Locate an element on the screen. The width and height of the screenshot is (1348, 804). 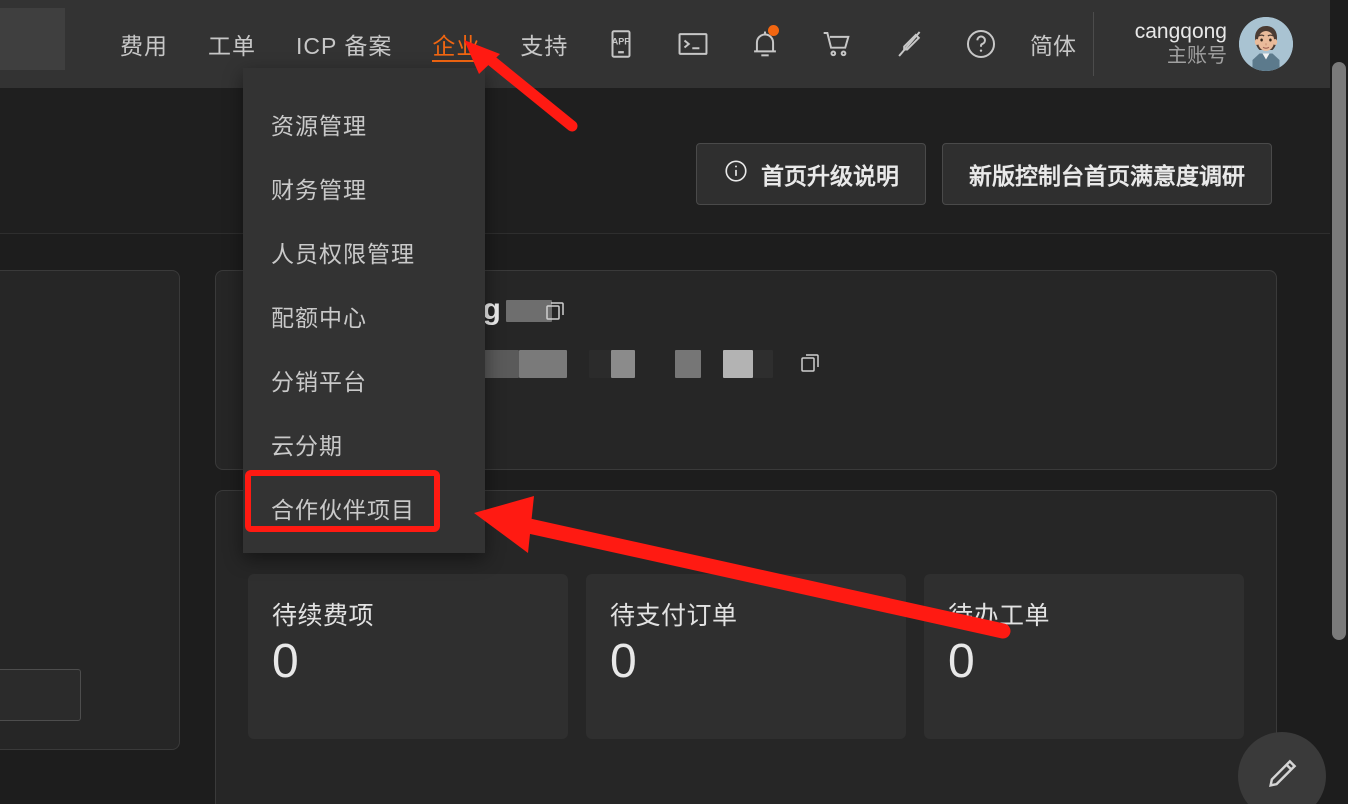
left-sidebar-panel-item is located at coordinates (40, 695).